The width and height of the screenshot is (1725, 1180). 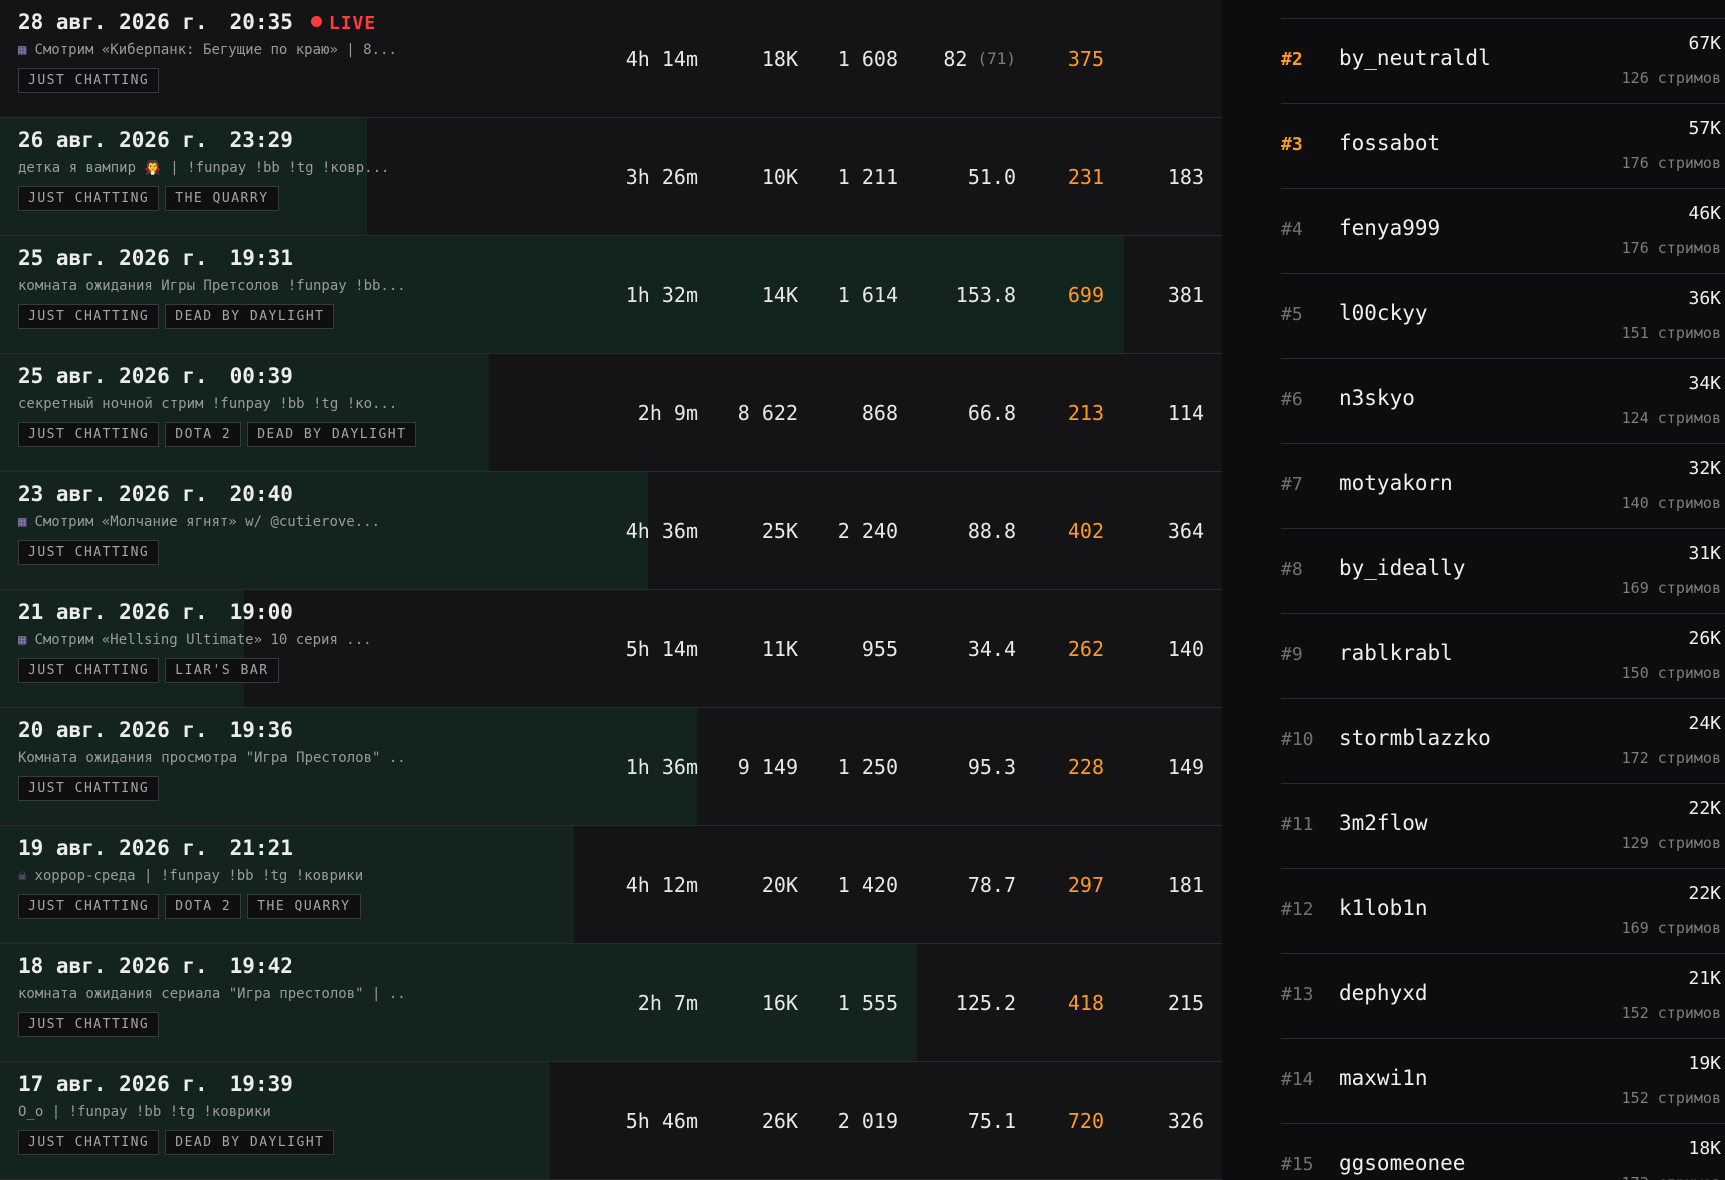 I want to click on leaderboard-row: #13 dephyxd 21K 152 стримов, so click(x=1503, y=996).